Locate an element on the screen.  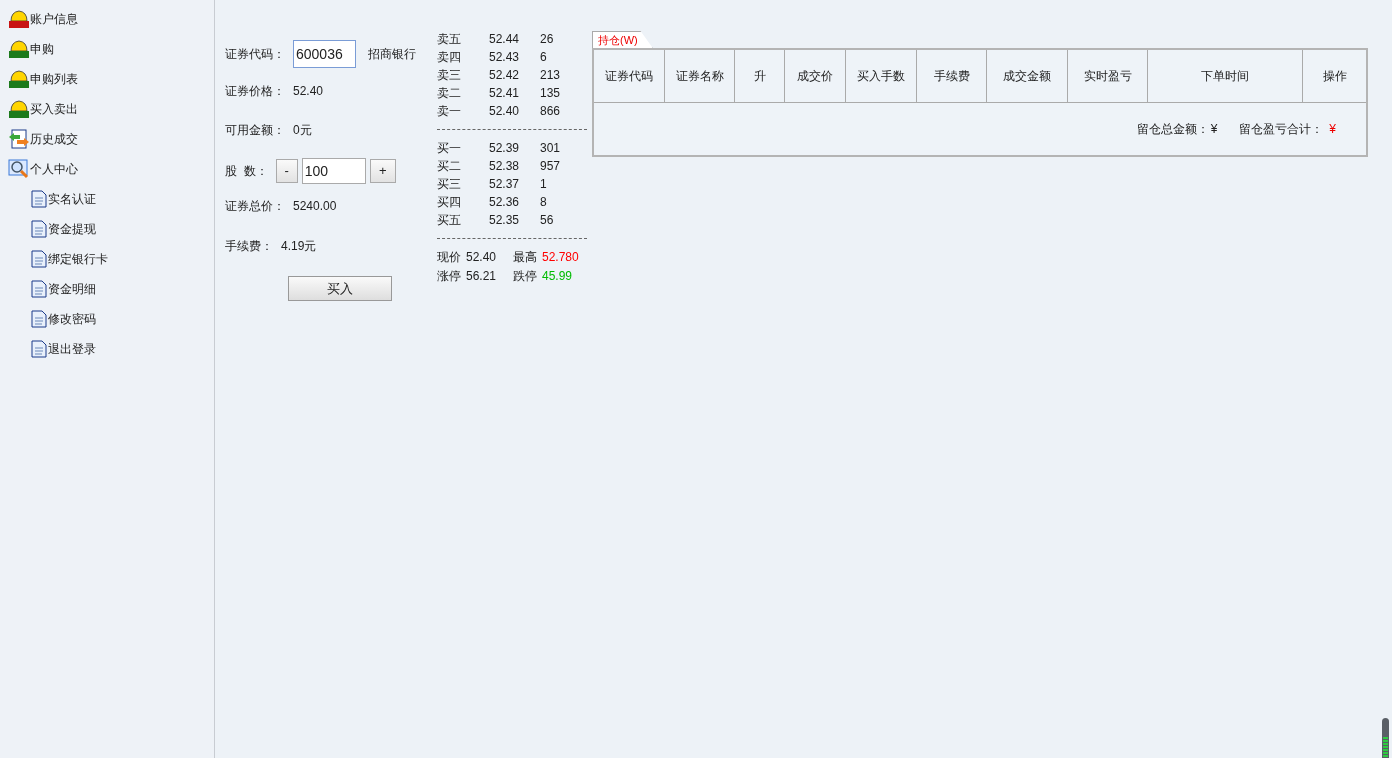
stock-name: 招商银行 is located at coordinates (392, 54).